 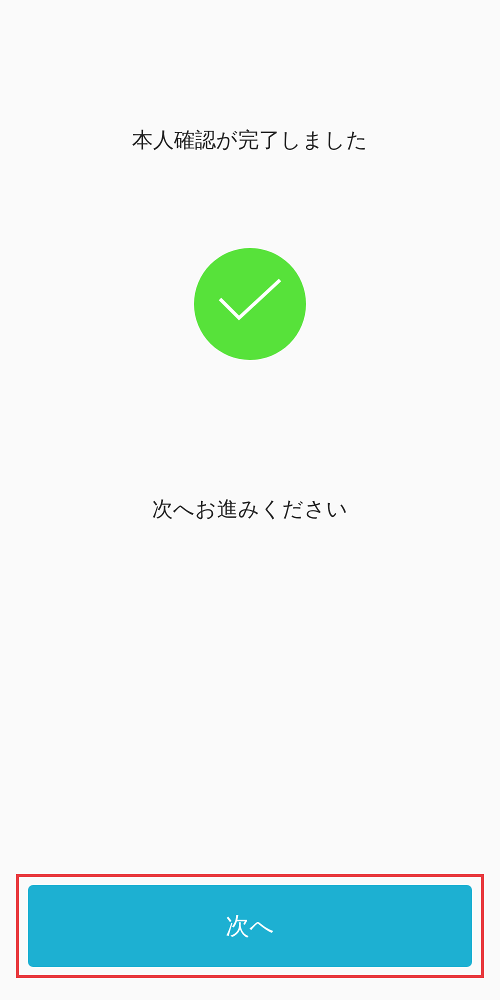 What do you see at coordinates (250, 304) in the screenshot?
I see `checkmark-icon` at bounding box center [250, 304].